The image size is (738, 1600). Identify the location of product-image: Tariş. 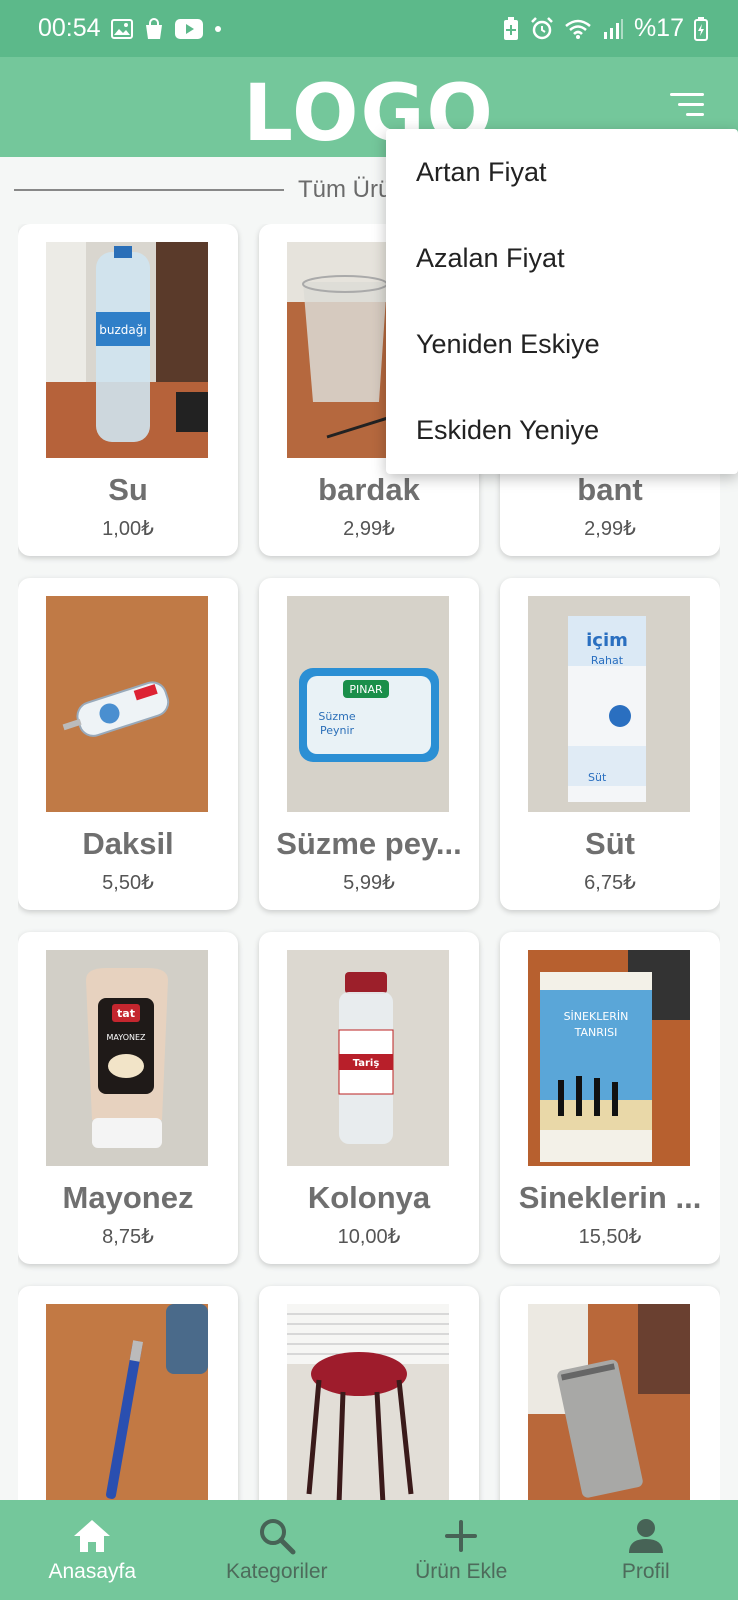
(368, 1058).